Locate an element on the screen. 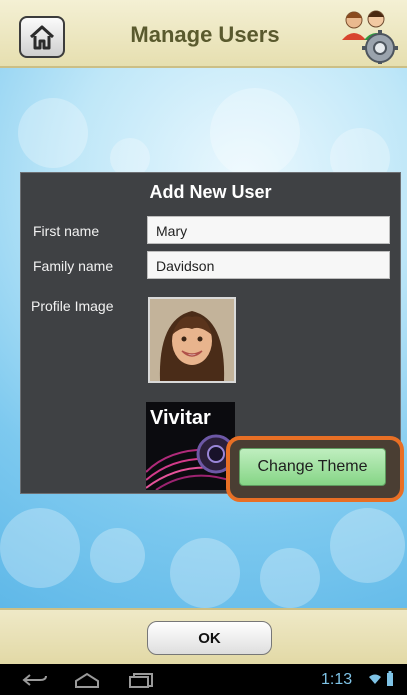 This screenshot has height=695, width=407. users-settings-icon is located at coordinates (370, 35).